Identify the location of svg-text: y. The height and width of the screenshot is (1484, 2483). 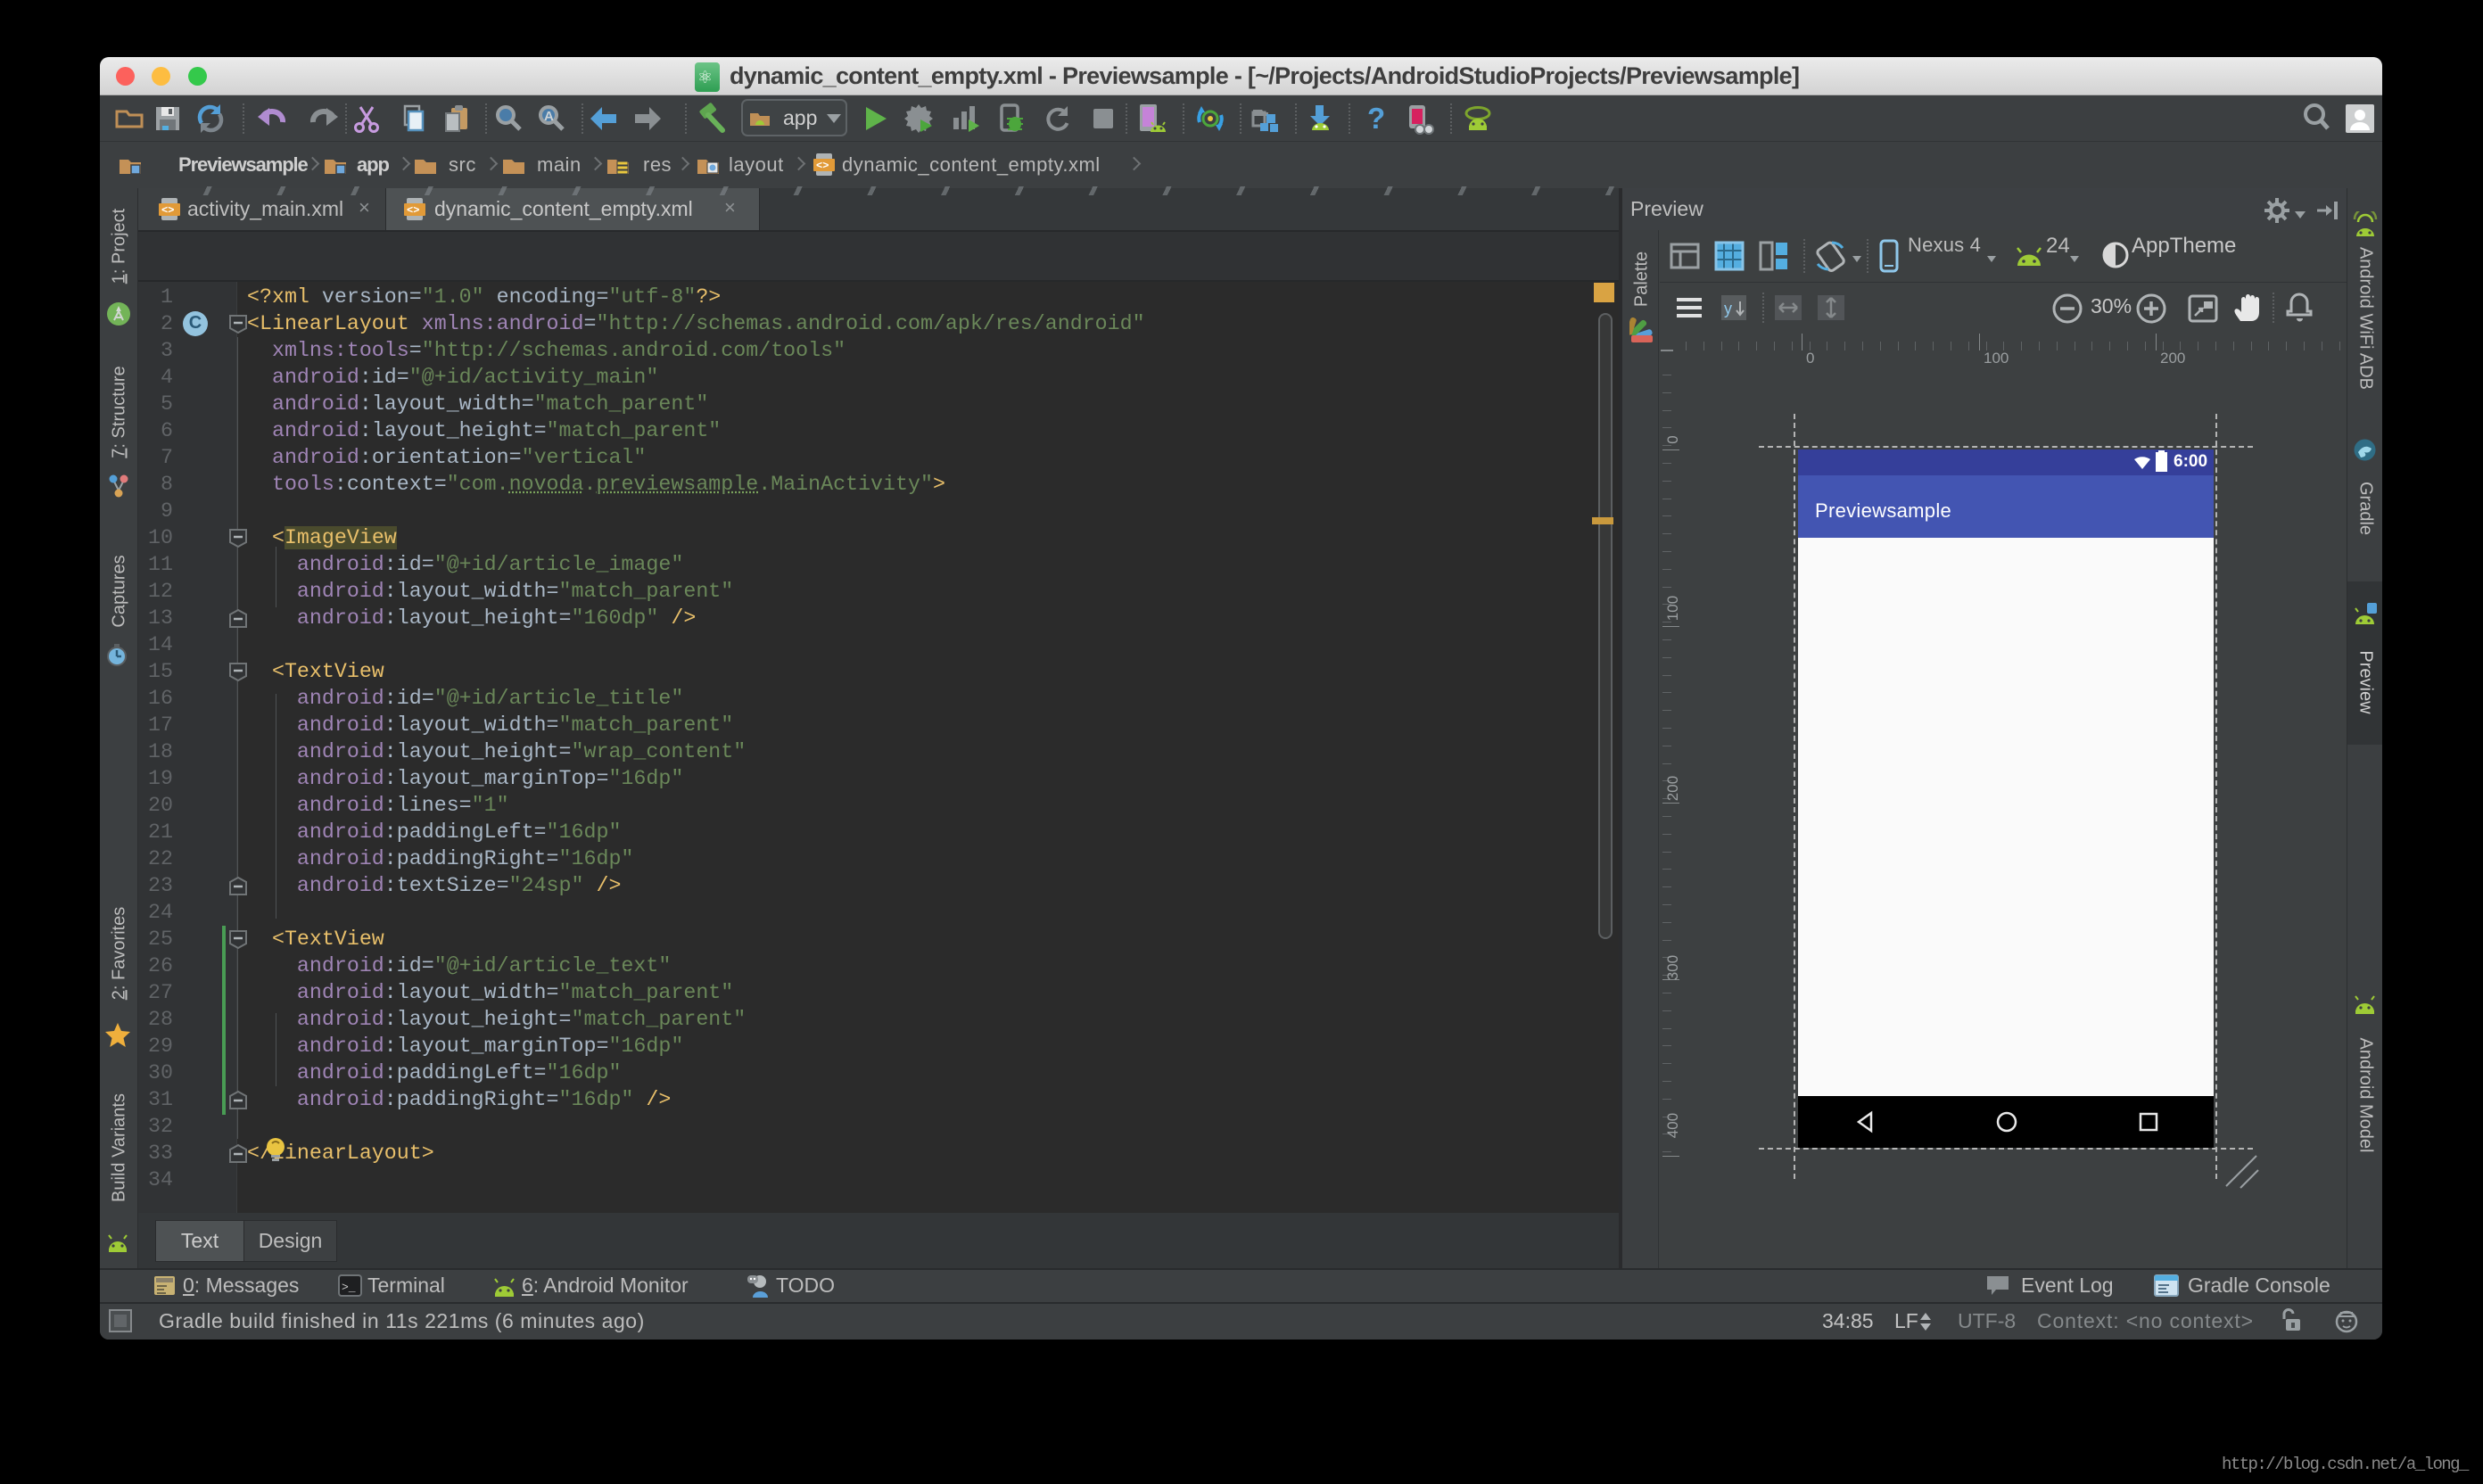
(1728, 309).